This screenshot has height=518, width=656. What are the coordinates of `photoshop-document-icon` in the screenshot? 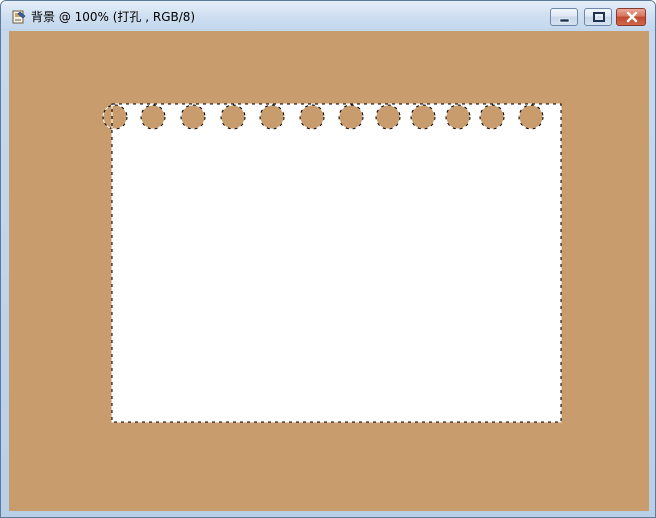 It's located at (19, 17).